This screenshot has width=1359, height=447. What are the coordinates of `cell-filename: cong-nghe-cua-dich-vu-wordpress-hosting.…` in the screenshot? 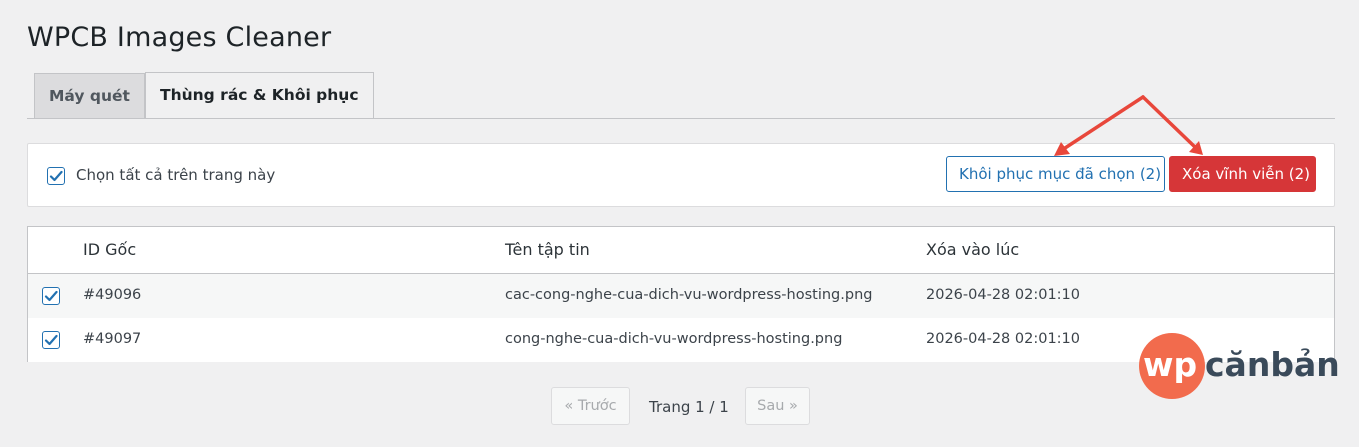 It's located at (674, 339).